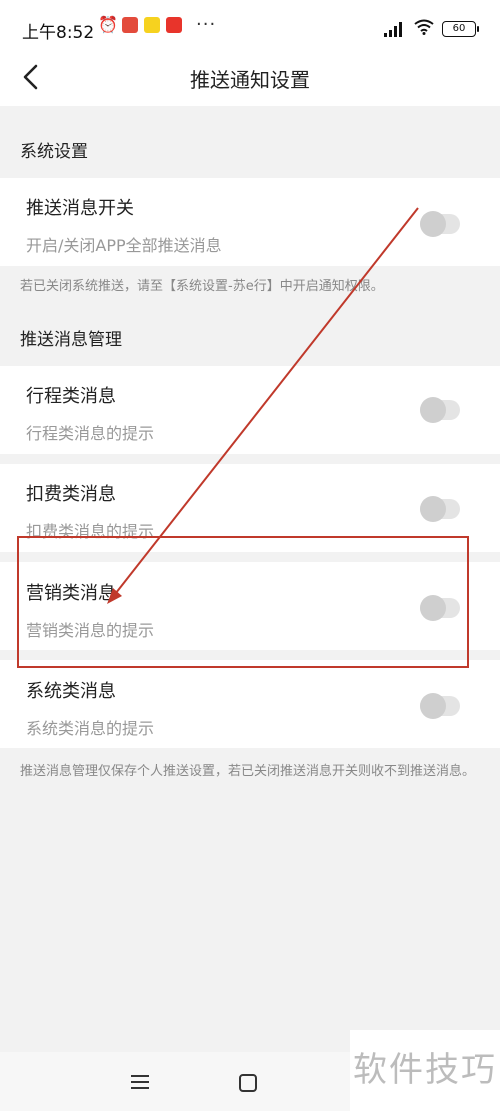 Image resolution: width=500 pixels, height=1111 pixels. I want to click on page-title: 推送通知设置, so click(250, 80).